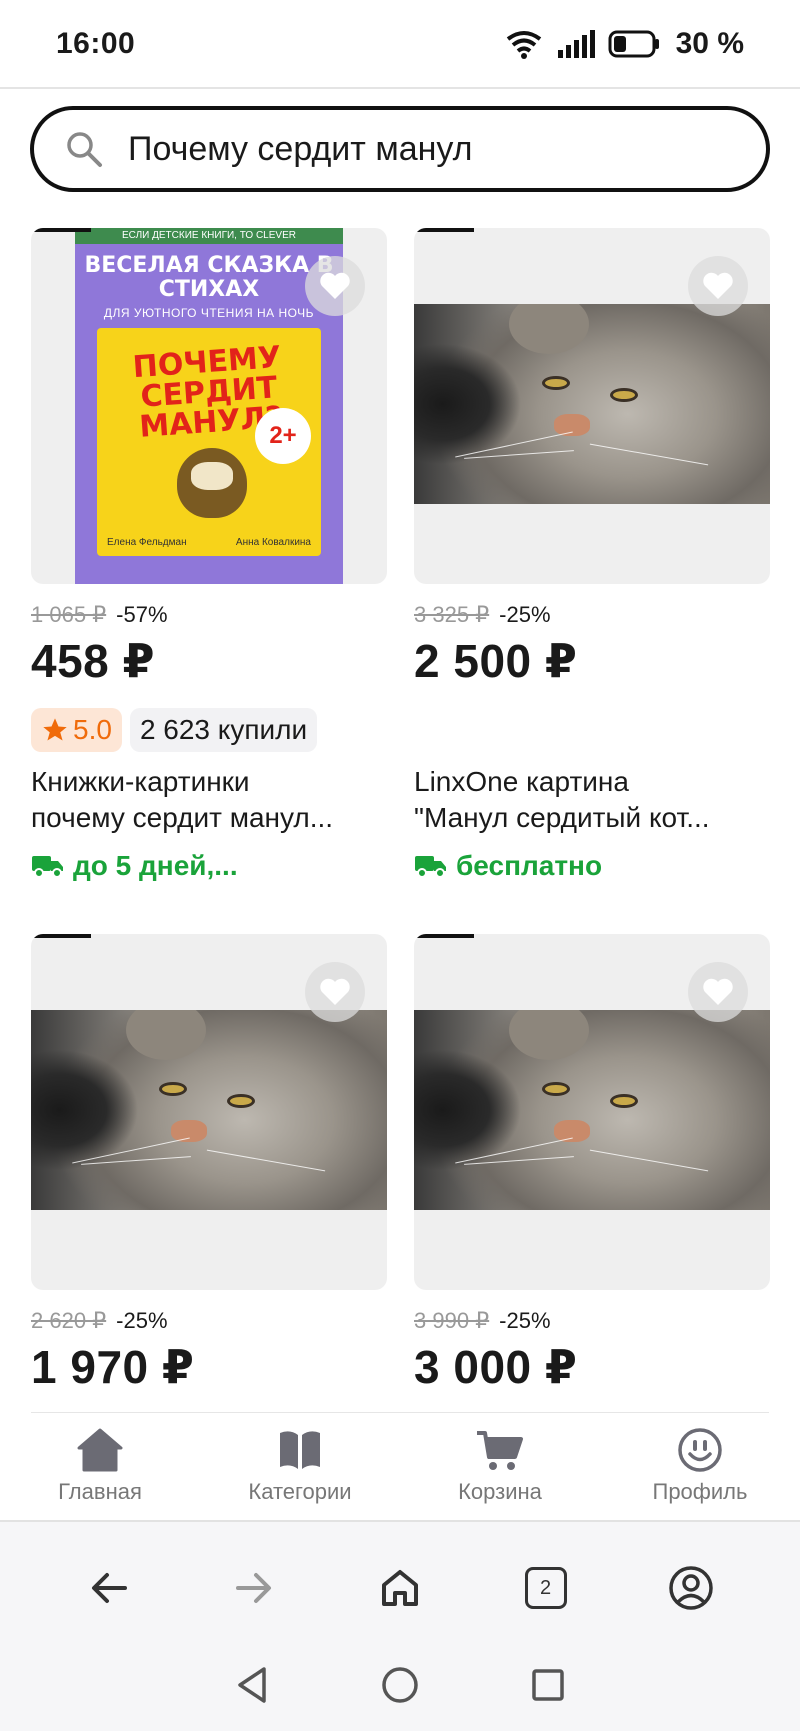 The height and width of the screenshot is (1731, 800). What do you see at coordinates (209, 542) in the screenshot?
I see `book-authors: Елена Фельдман Анна Ковалкина` at bounding box center [209, 542].